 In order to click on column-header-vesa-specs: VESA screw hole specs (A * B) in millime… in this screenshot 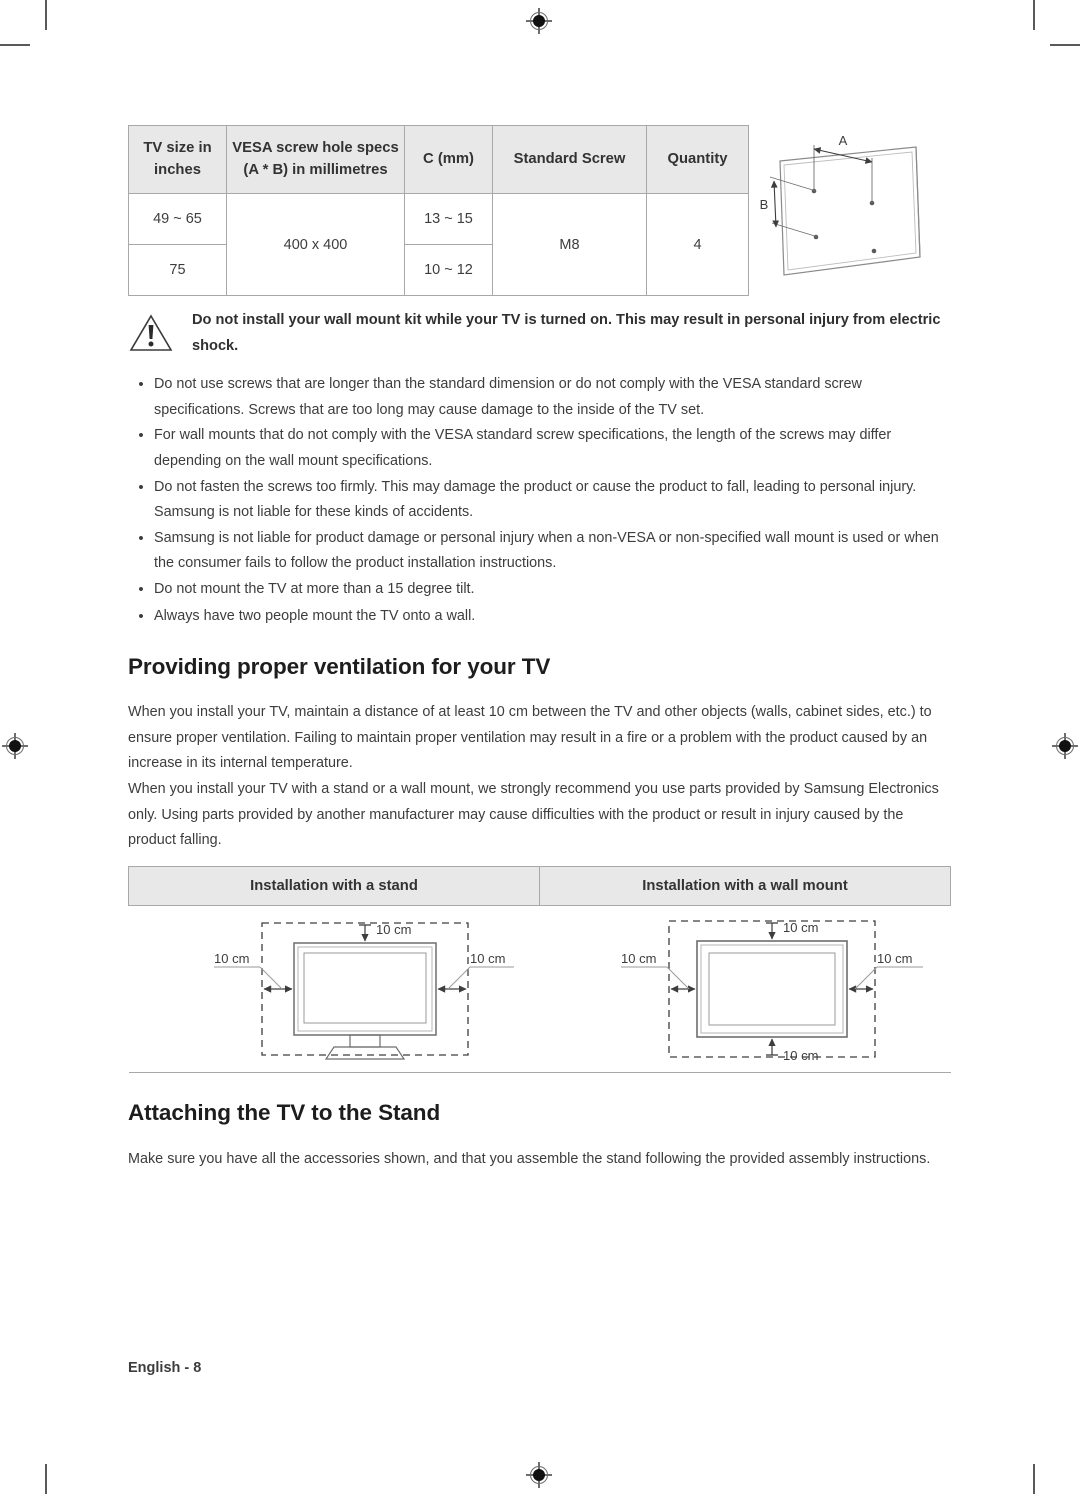, I will do `click(315, 159)`.